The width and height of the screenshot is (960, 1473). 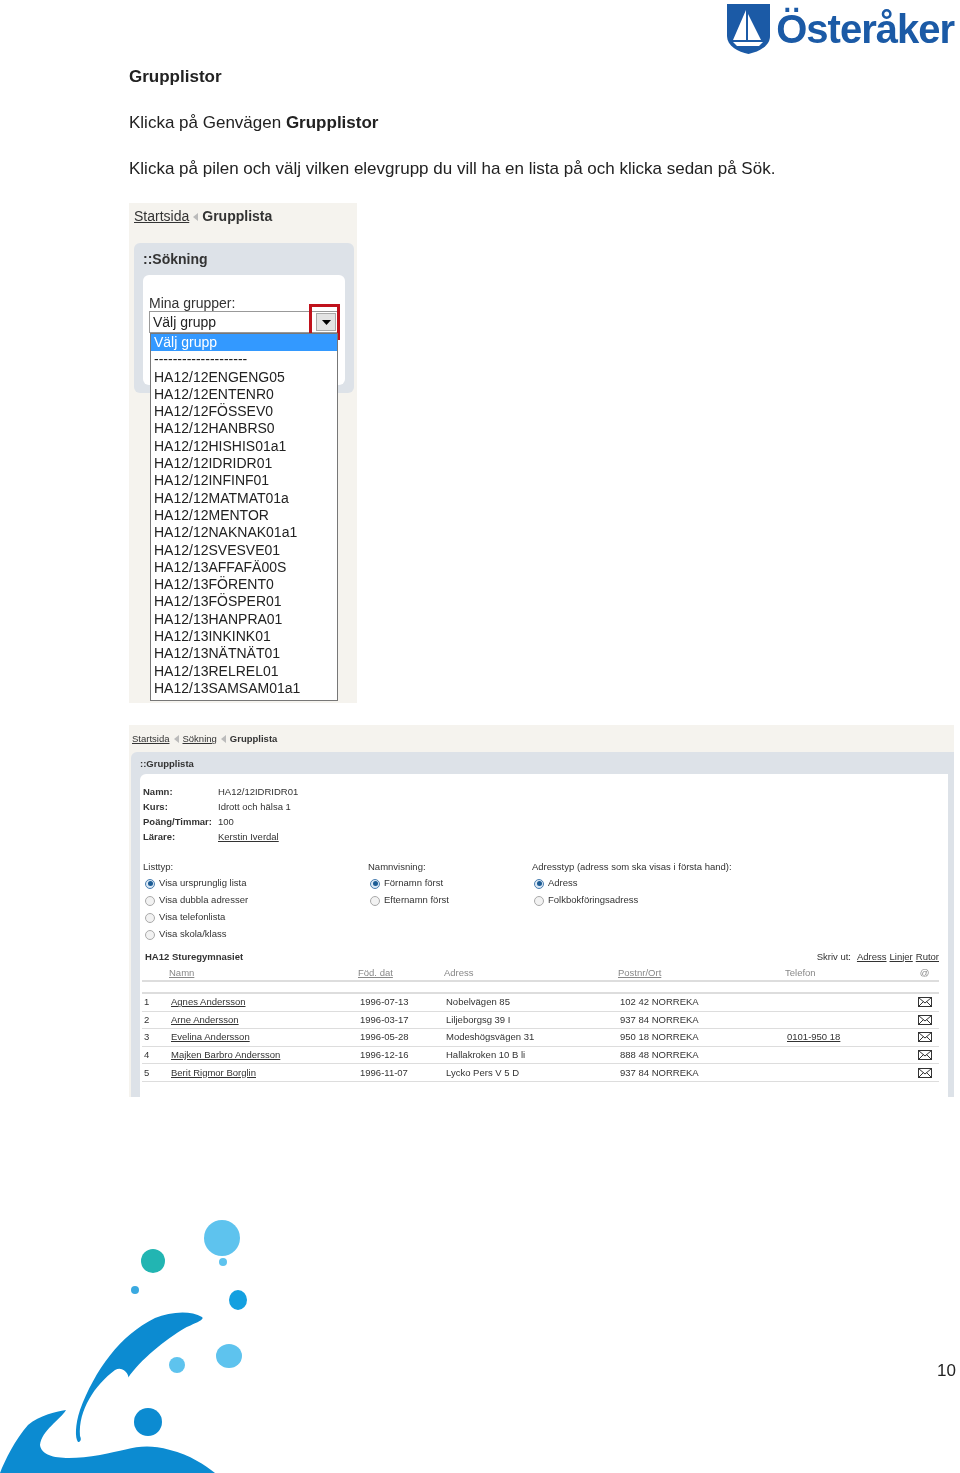 I want to click on dropdown-option: HA12/12INFINF01, so click(x=244, y=481).